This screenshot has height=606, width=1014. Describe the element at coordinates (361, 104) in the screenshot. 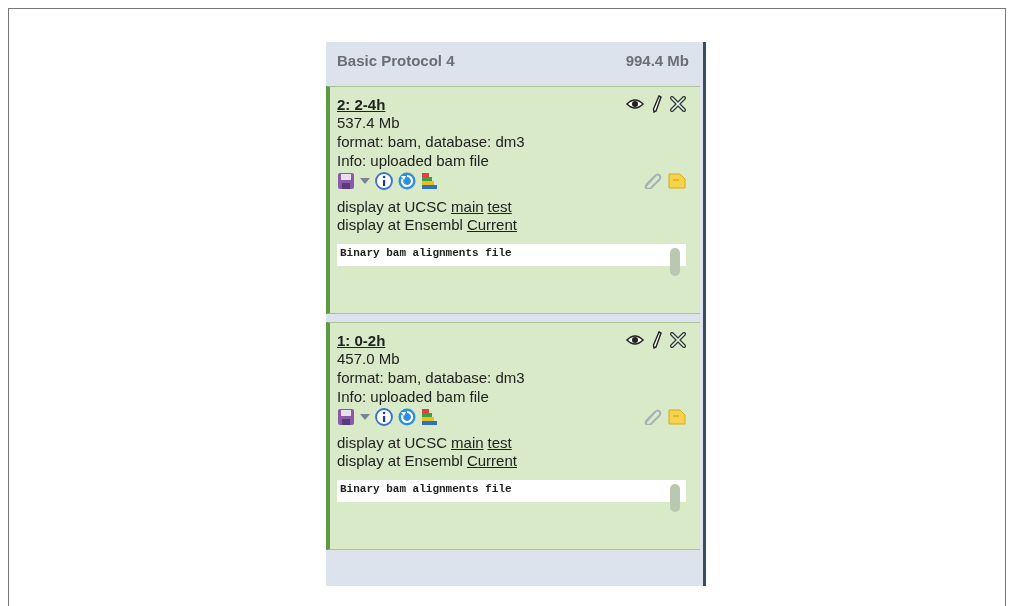

I see `dataset-title-link: 2: 2-4h` at that location.